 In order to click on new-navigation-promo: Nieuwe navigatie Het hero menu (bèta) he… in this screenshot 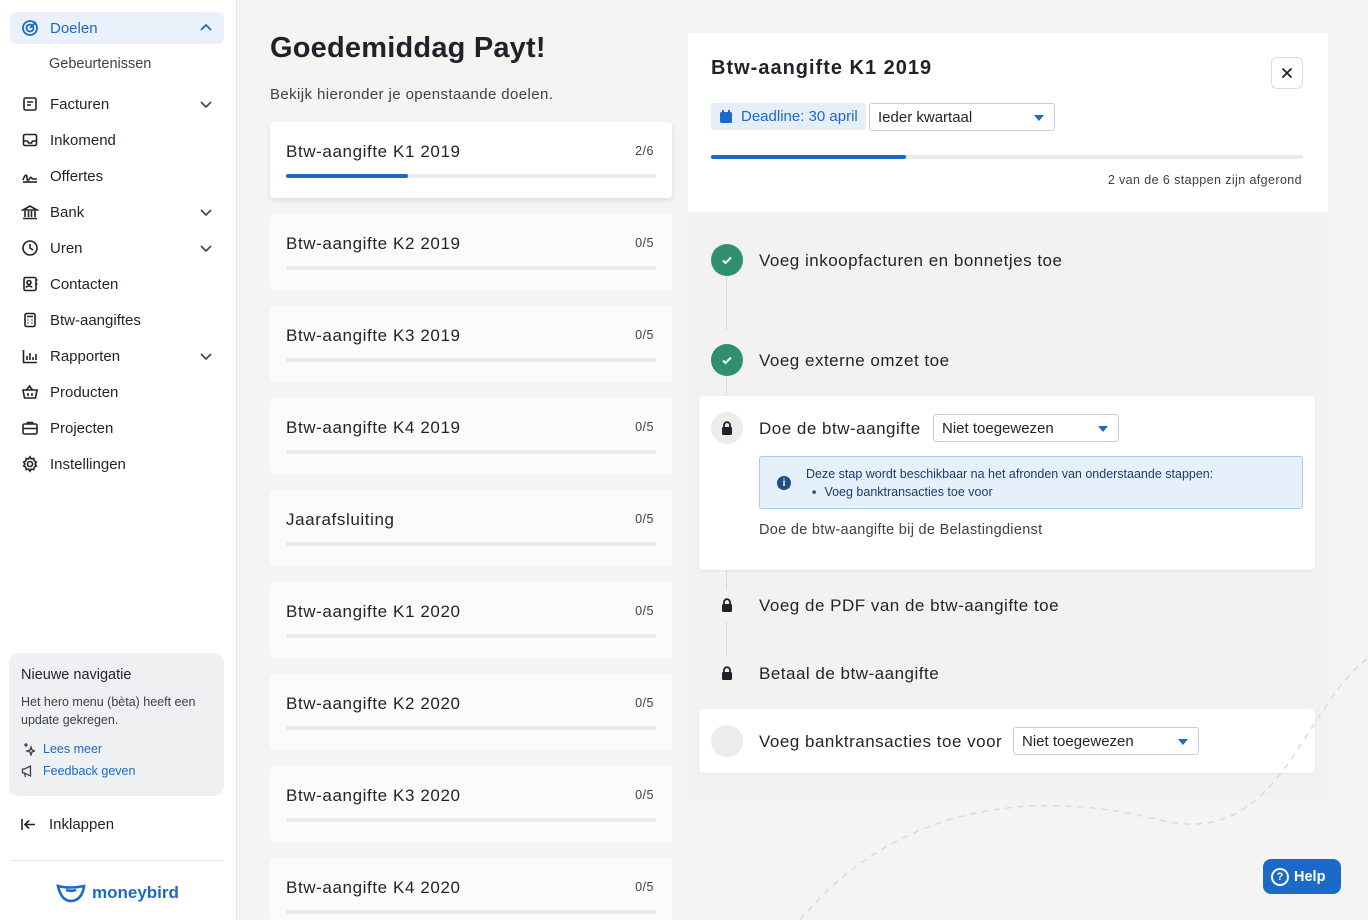, I will do `click(116, 724)`.